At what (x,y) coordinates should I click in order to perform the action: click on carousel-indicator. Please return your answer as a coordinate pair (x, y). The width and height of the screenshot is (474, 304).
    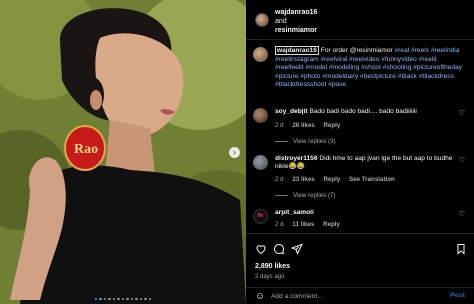
    Looking at the image, I should click on (123, 298).